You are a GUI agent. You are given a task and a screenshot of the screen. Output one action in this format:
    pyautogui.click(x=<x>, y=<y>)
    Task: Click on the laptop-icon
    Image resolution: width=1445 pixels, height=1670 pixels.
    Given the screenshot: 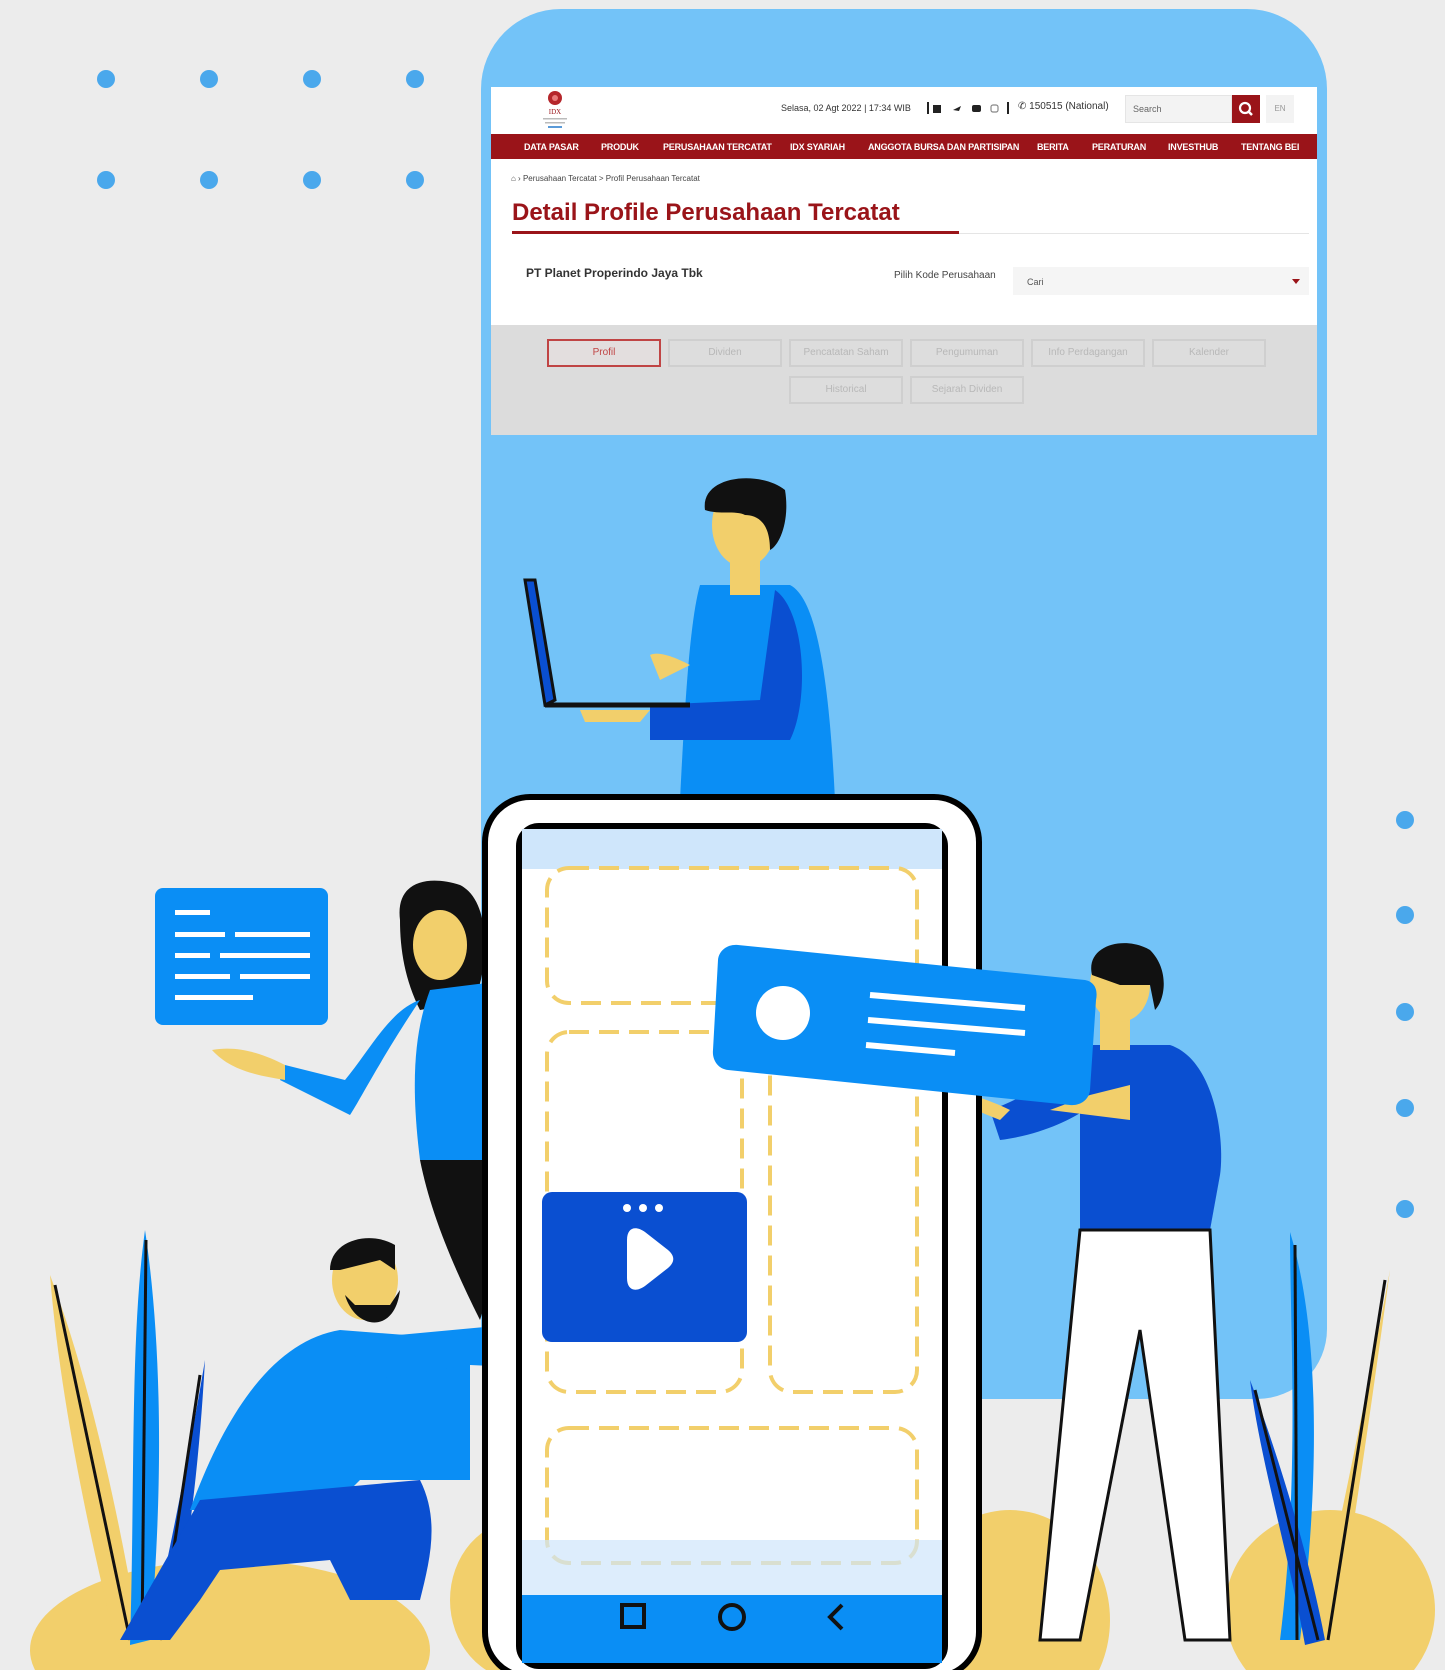 What is the action you would take?
    pyautogui.click(x=606, y=643)
    